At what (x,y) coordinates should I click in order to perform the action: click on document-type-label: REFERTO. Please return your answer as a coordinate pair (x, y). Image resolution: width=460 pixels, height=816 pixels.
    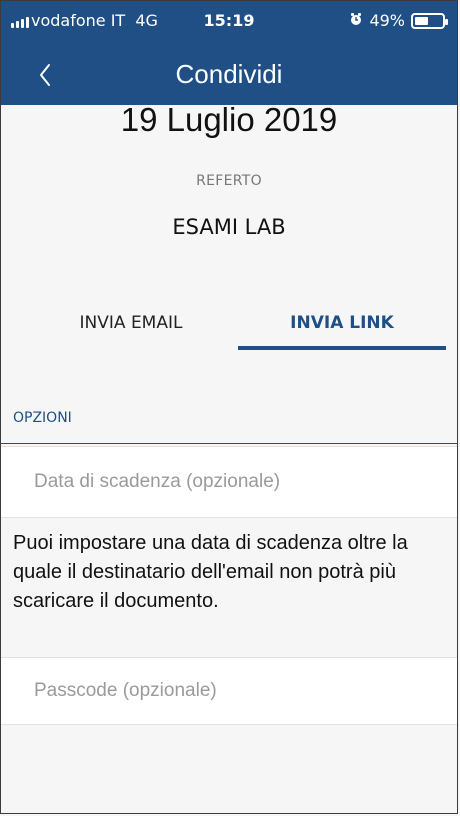
    Looking at the image, I should click on (229, 181).